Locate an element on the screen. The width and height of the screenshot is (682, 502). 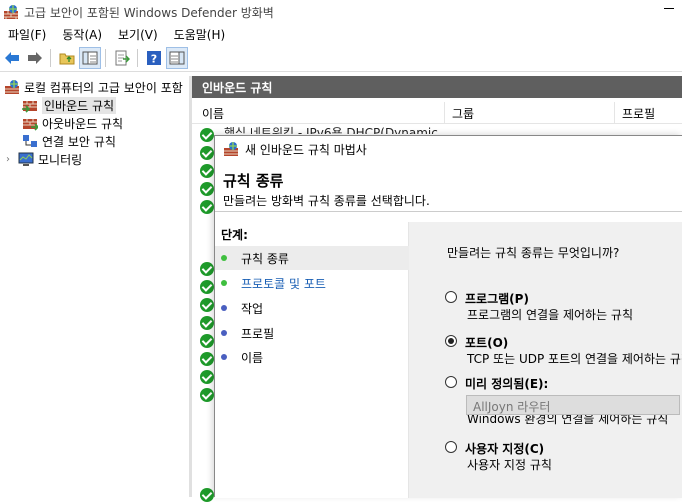
help-icon: ? is located at coordinates (154, 57).